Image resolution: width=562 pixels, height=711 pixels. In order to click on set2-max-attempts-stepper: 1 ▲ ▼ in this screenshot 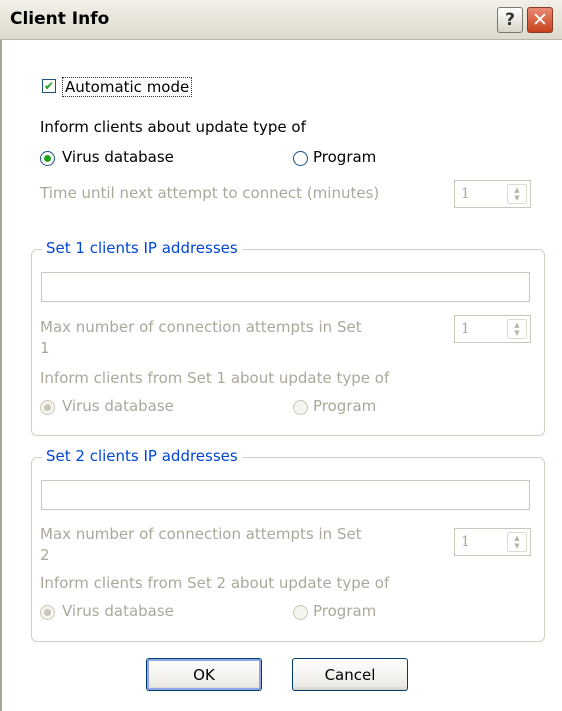, I will do `click(492, 542)`.